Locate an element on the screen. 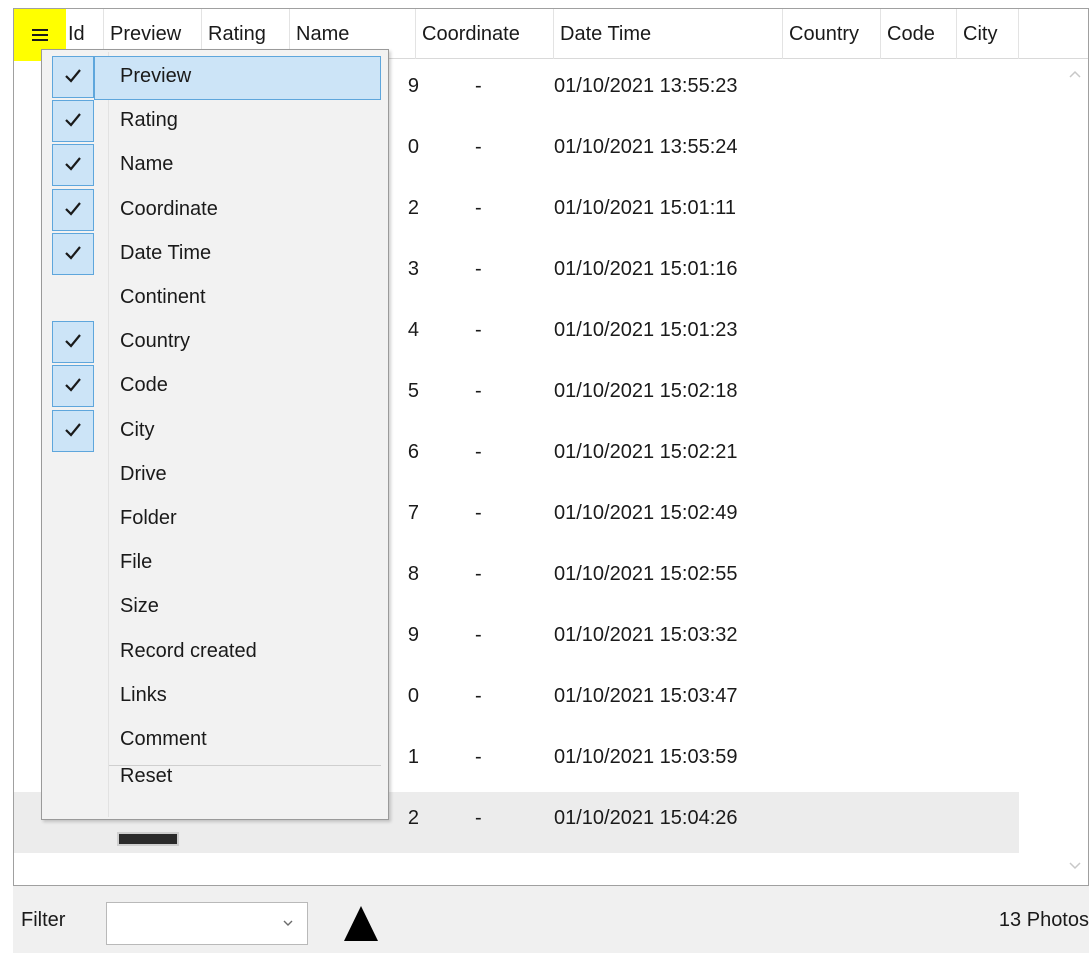 The width and height of the screenshot is (1089, 953). menu-item-label: Continent is located at coordinates (163, 297).